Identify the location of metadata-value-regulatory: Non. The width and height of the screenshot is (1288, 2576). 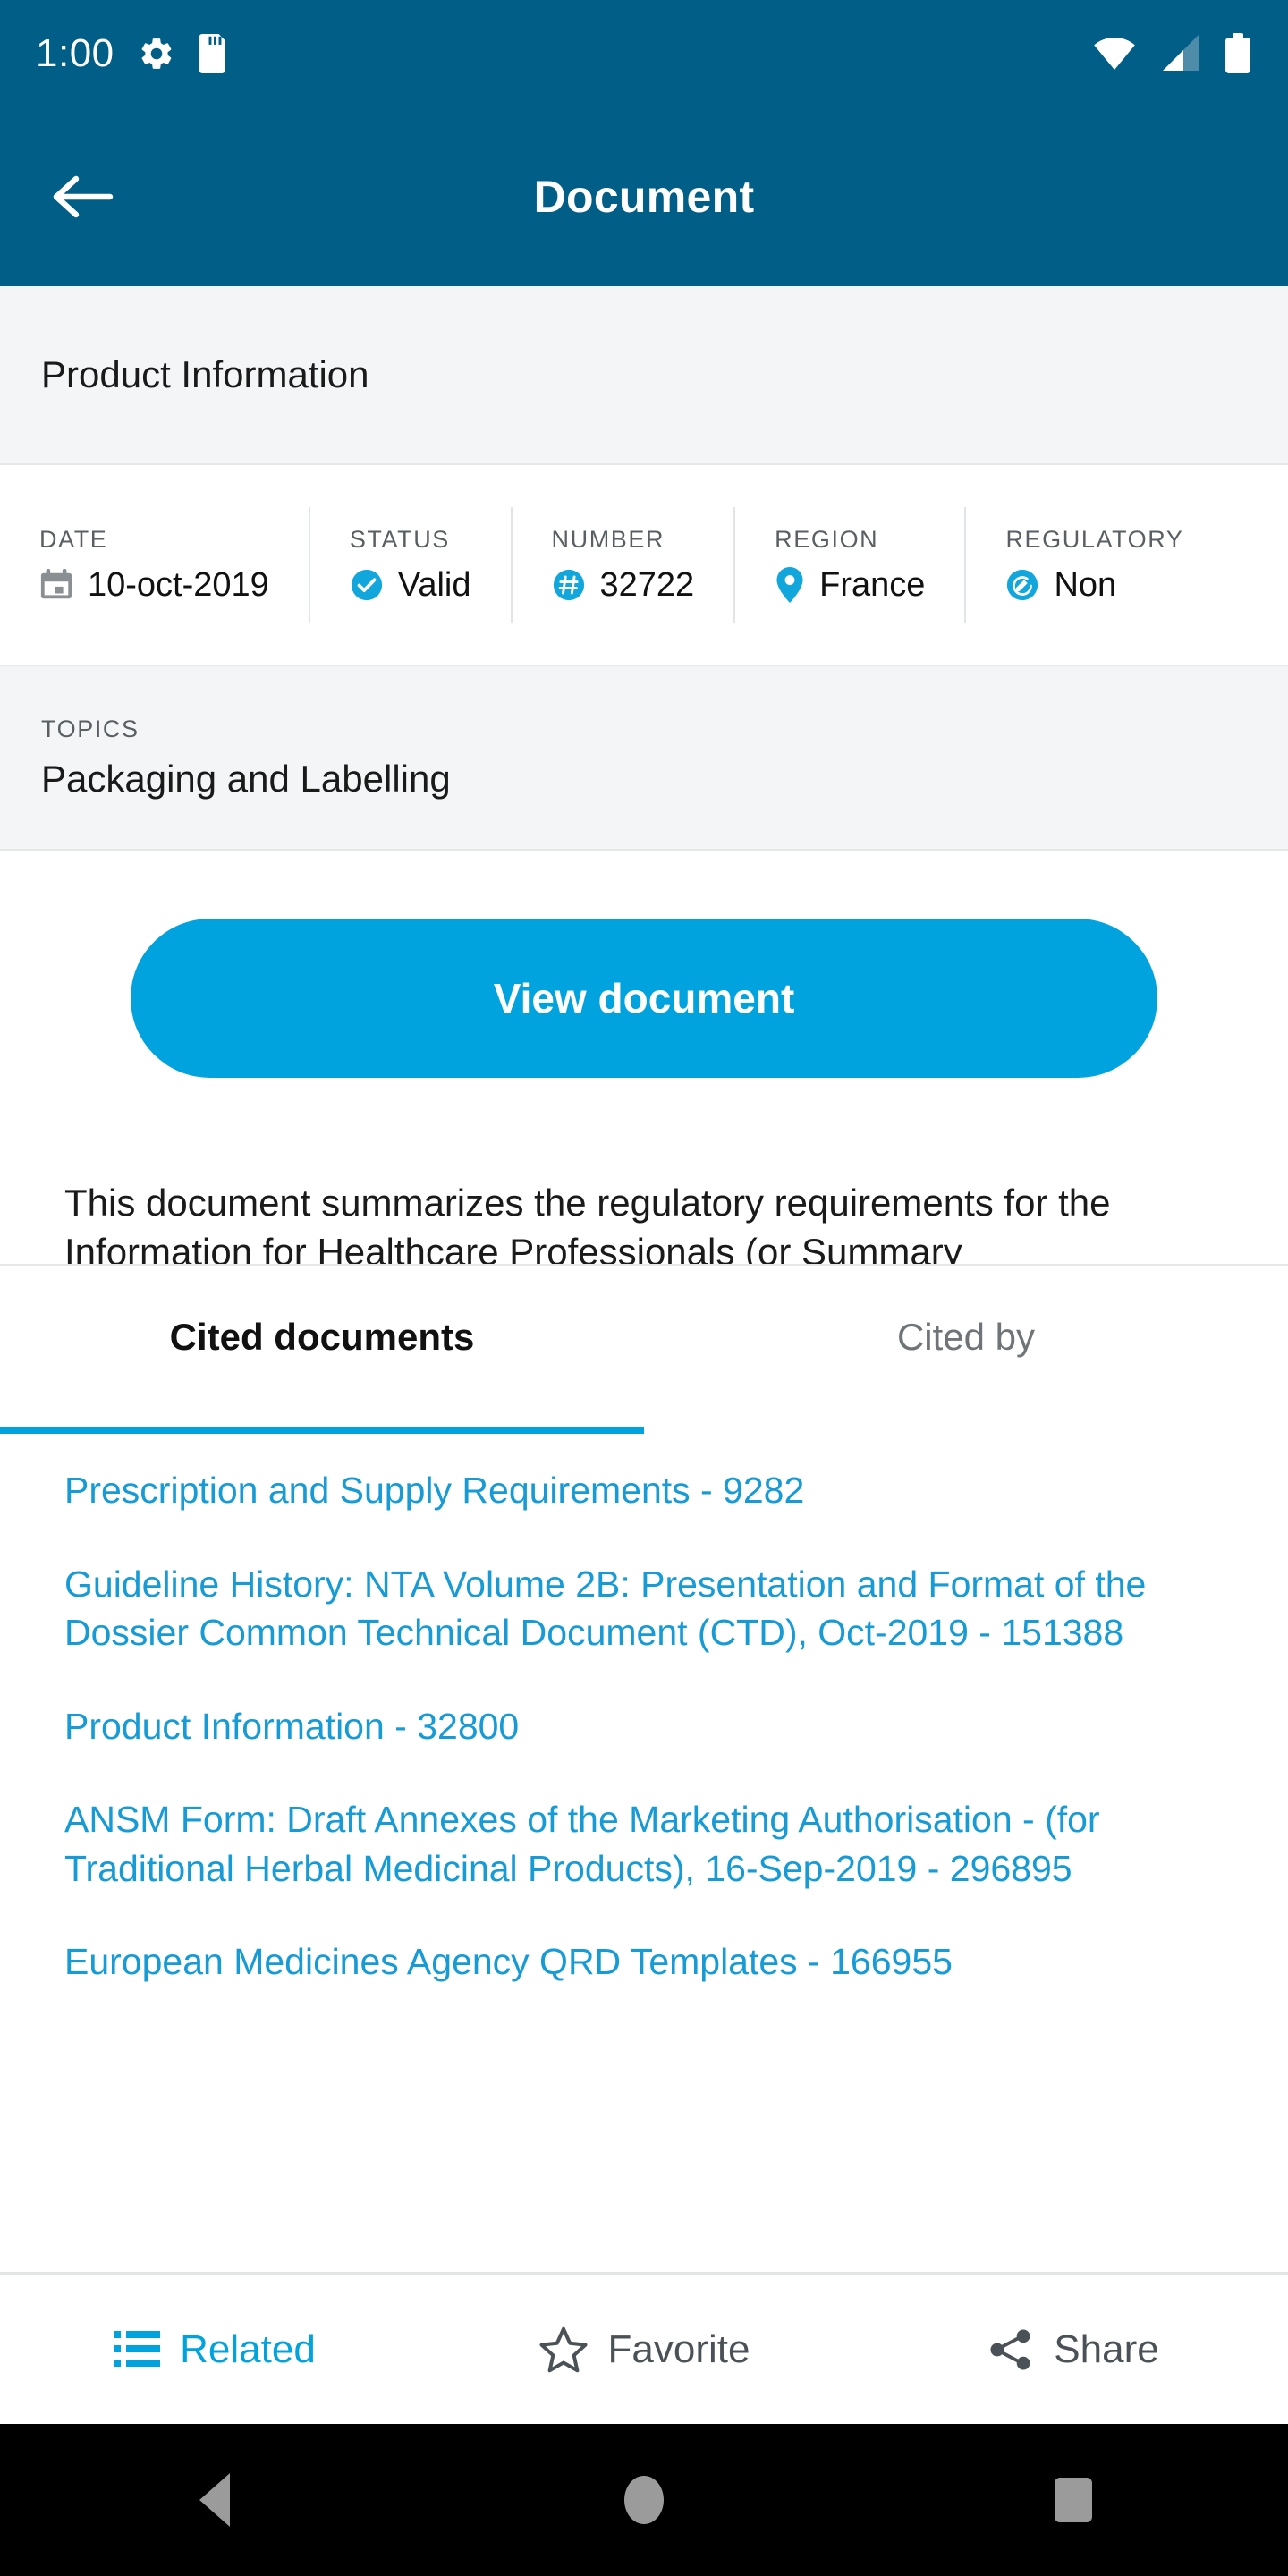
(1085, 584).